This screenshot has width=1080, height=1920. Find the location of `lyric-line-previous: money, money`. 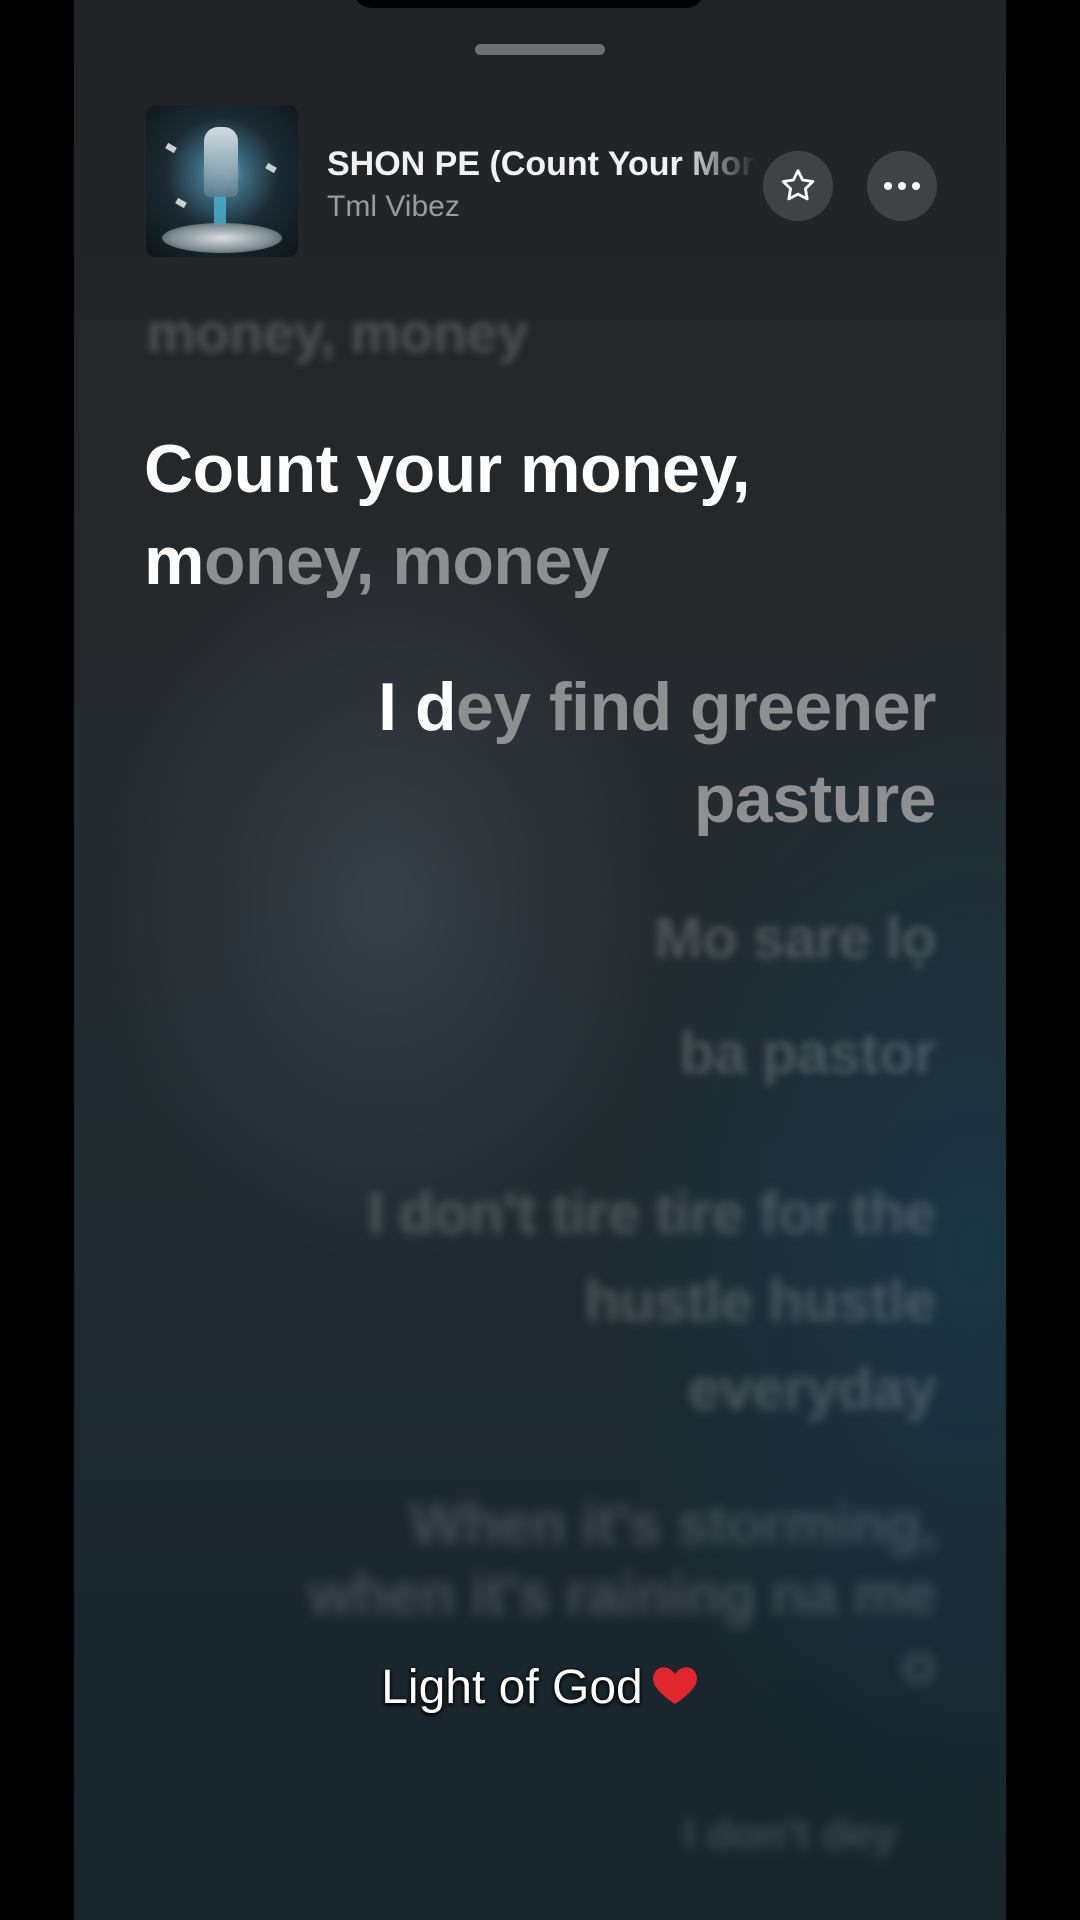

lyric-line-previous: money, money is located at coordinates (337, 332).